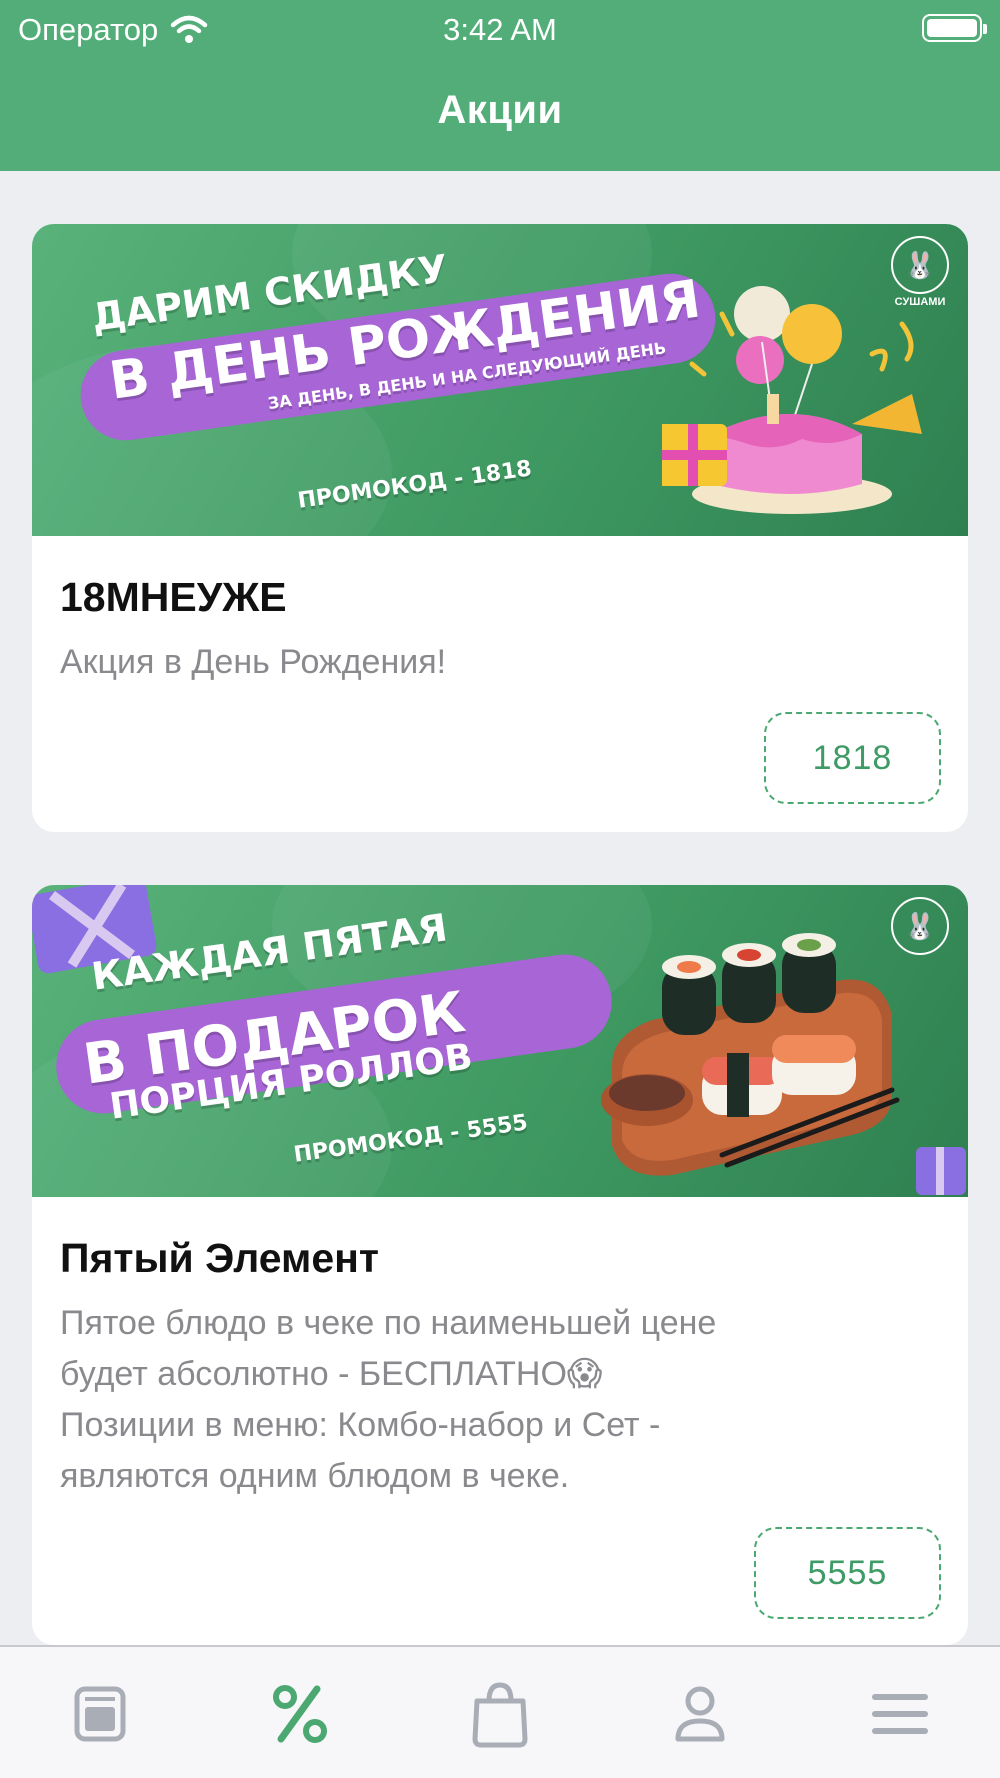  What do you see at coordinates (750, 1054) in the screenshot?
I see `sushi-board-illustration` at bounding box center [750, 1054].